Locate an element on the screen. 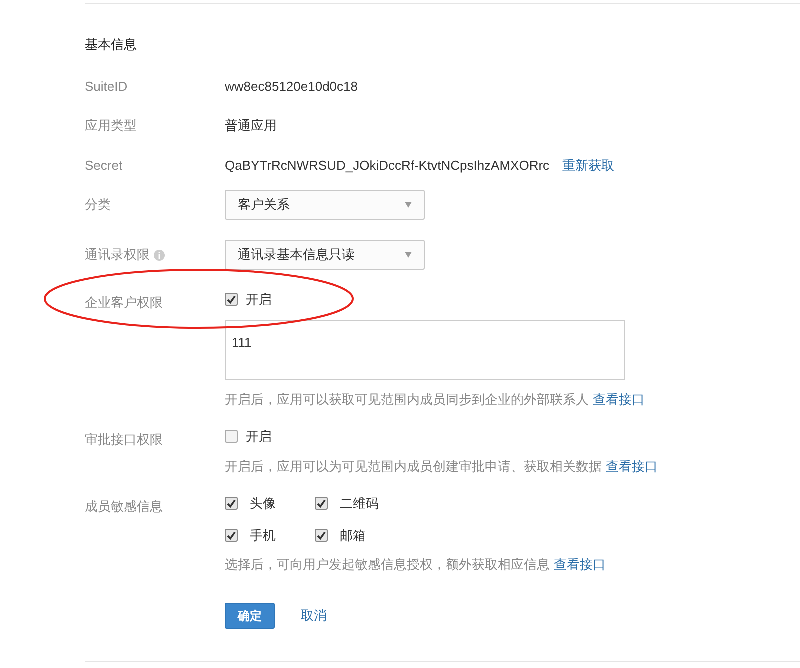  field-label: SuiteID is located at coordinates (106, 87).